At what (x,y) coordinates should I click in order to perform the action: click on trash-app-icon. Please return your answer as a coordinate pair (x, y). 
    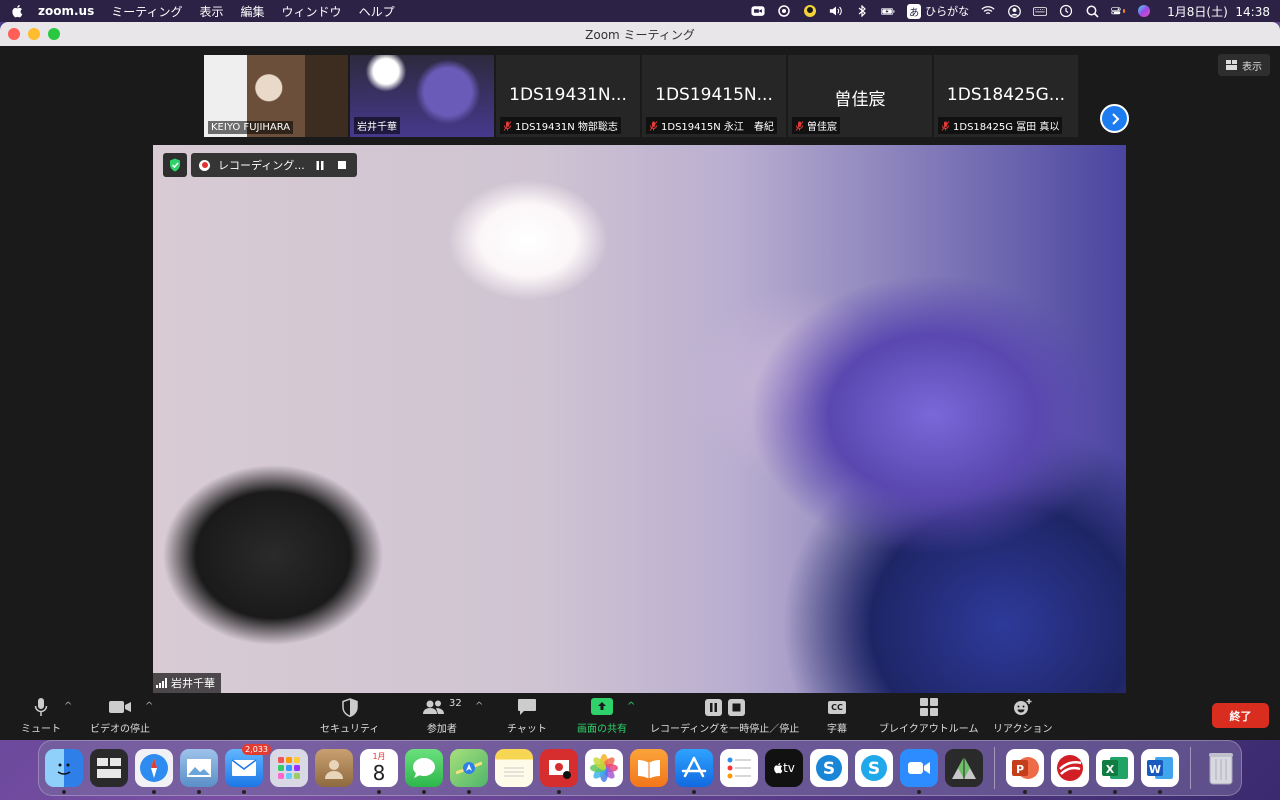
    Looking at the image, I should click on (1221, 768).